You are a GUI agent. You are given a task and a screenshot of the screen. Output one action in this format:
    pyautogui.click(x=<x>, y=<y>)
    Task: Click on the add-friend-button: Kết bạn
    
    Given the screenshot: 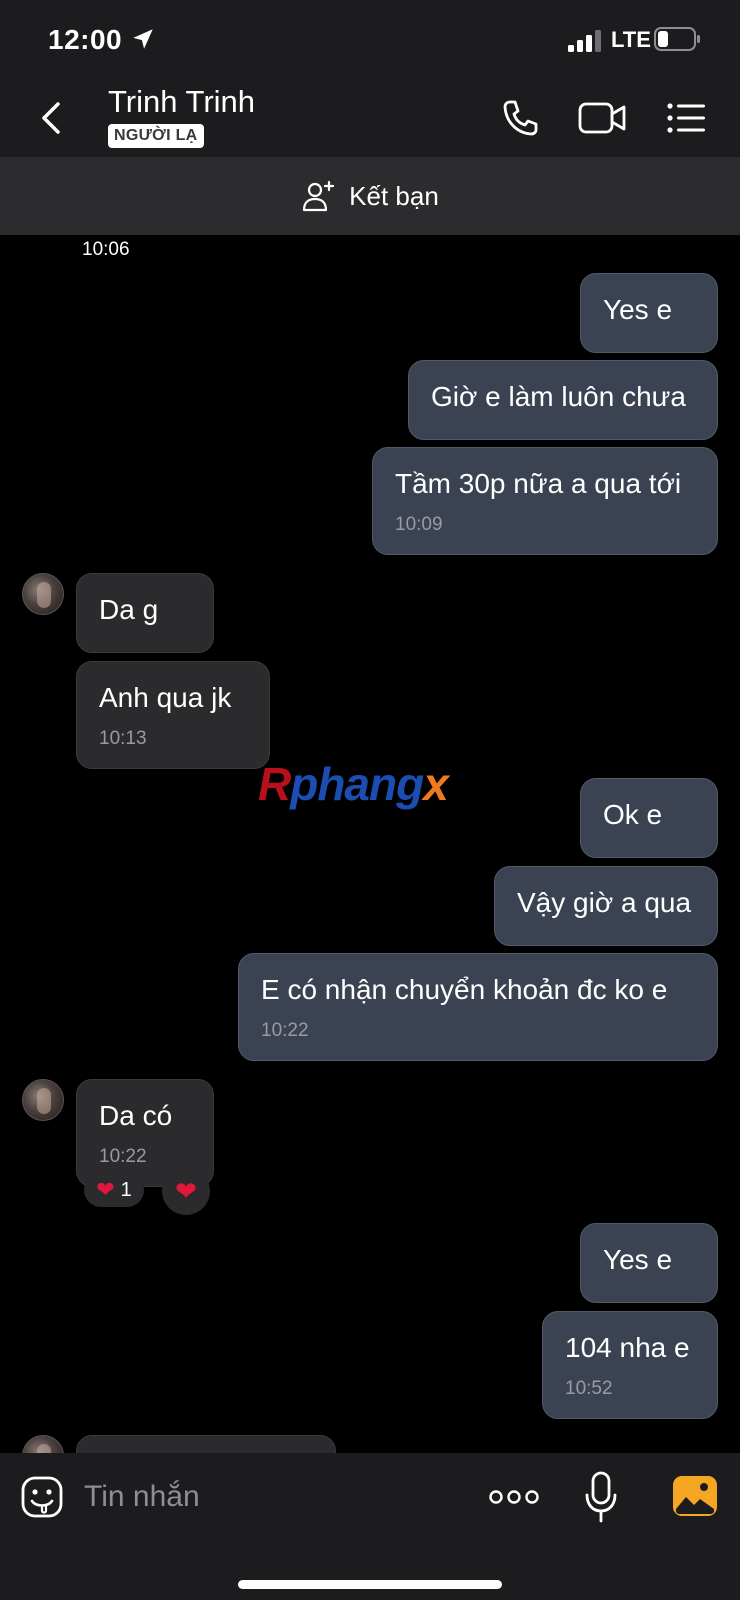 What is the action you would take?
    pyautogui.click(x=370, y=196)
    